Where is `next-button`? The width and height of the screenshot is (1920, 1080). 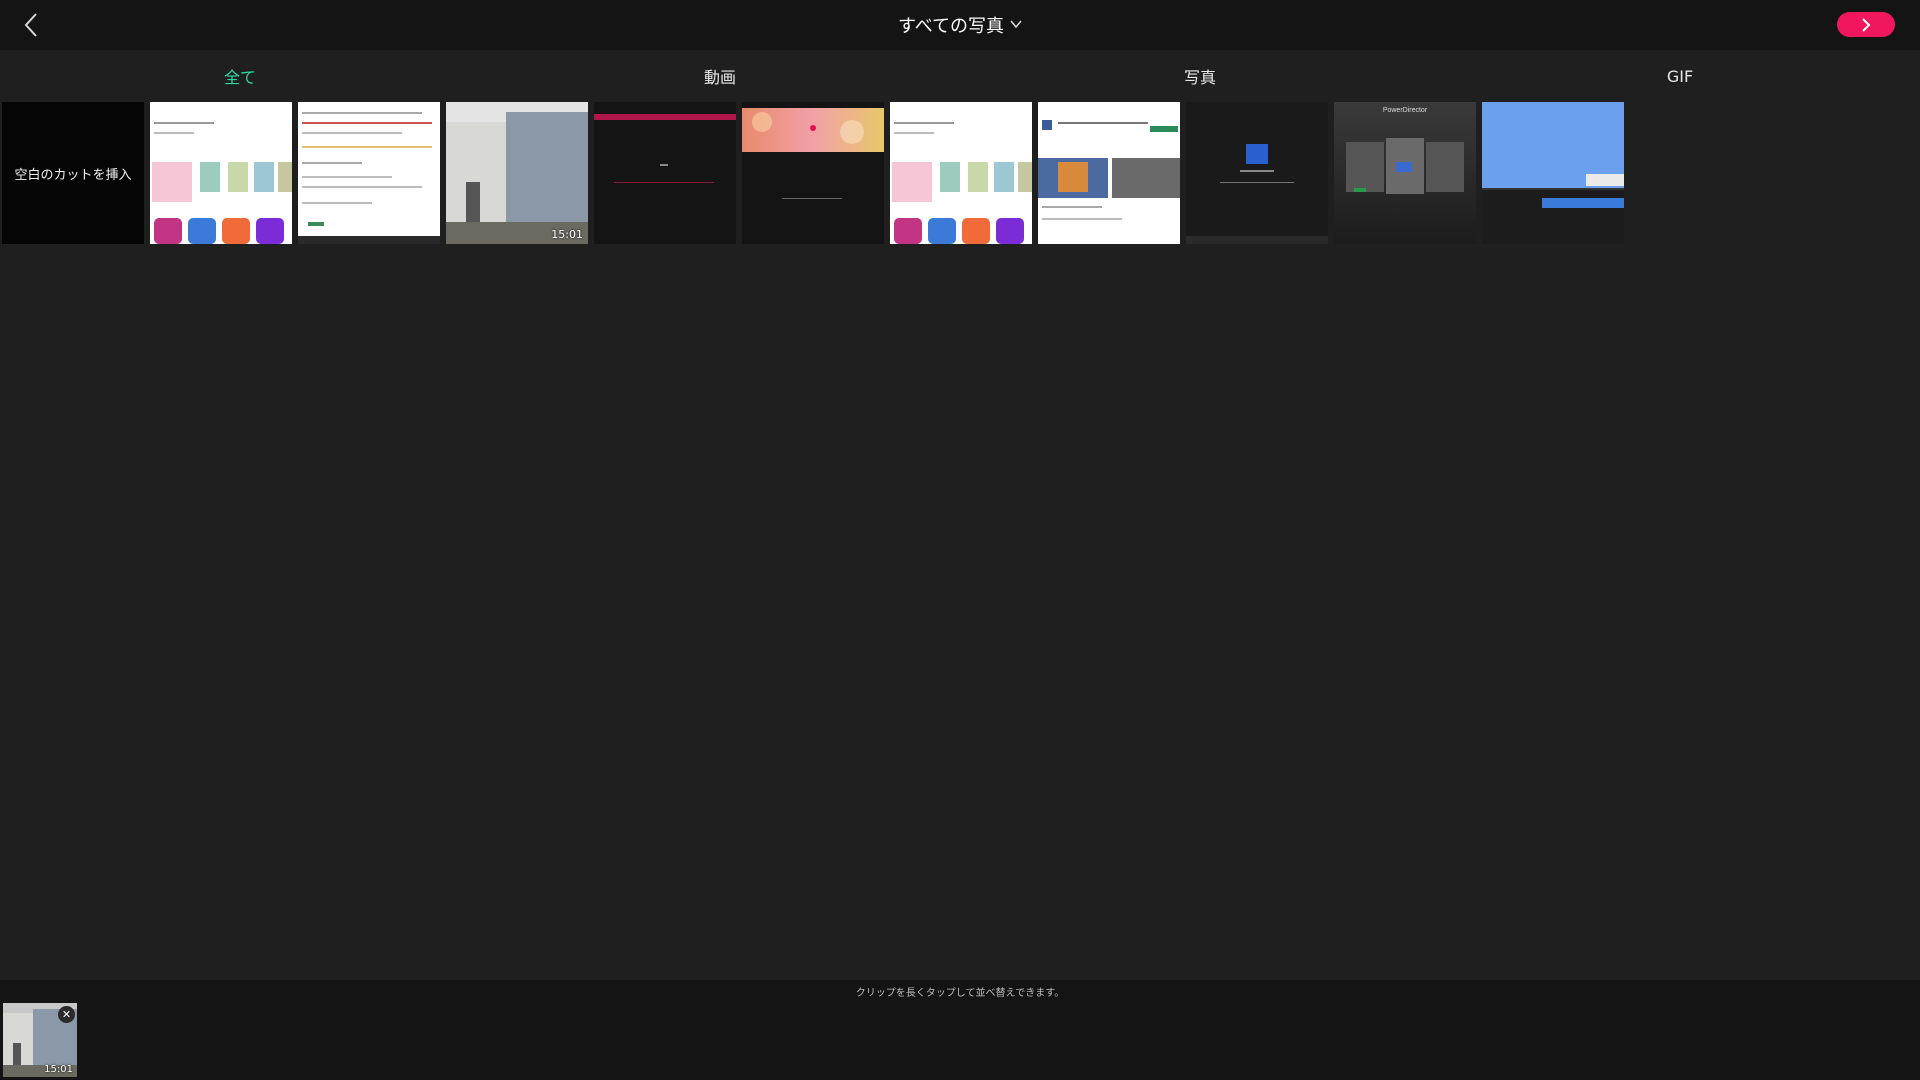
next-button is located at coordinates (1866, 24).